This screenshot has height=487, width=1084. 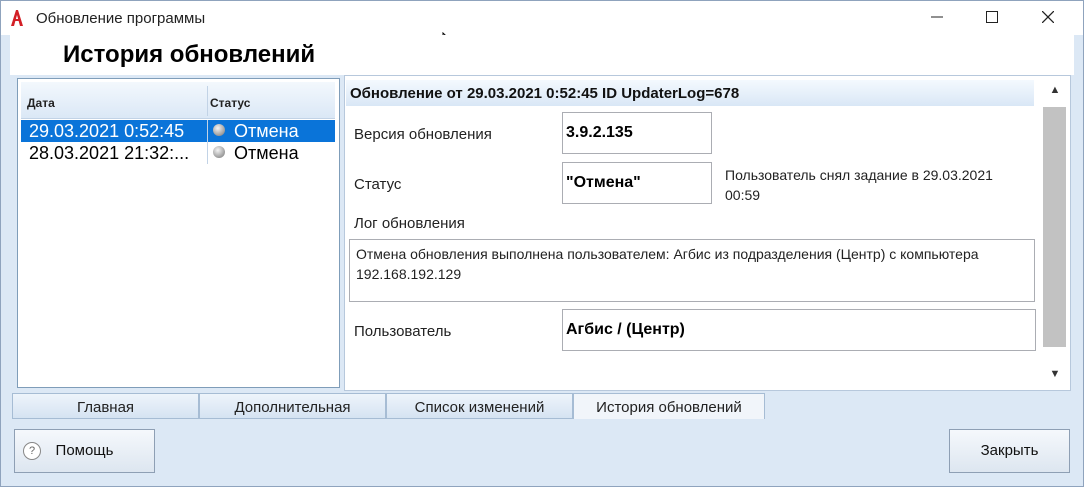 I want to click on table-row: 28.03.2021 21:32:... Отмена, so click(x=178, y=153).